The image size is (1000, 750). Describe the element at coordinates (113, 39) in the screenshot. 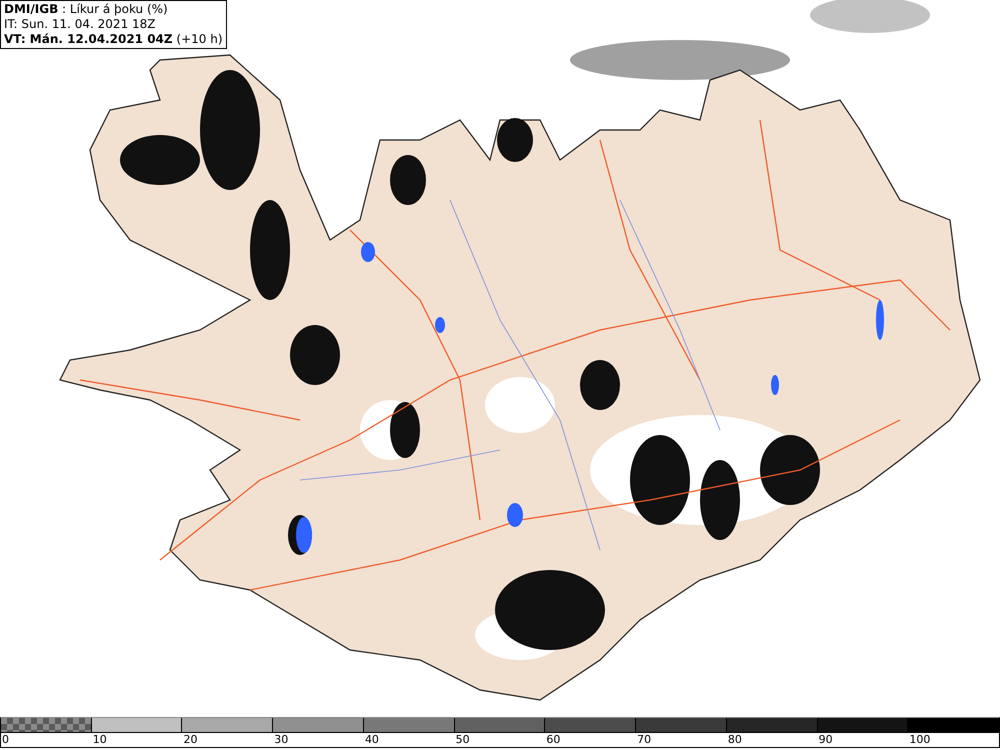

I see `valid-time: VT: Mán. 12.04.2021 04Z (+10 h)` at that location.